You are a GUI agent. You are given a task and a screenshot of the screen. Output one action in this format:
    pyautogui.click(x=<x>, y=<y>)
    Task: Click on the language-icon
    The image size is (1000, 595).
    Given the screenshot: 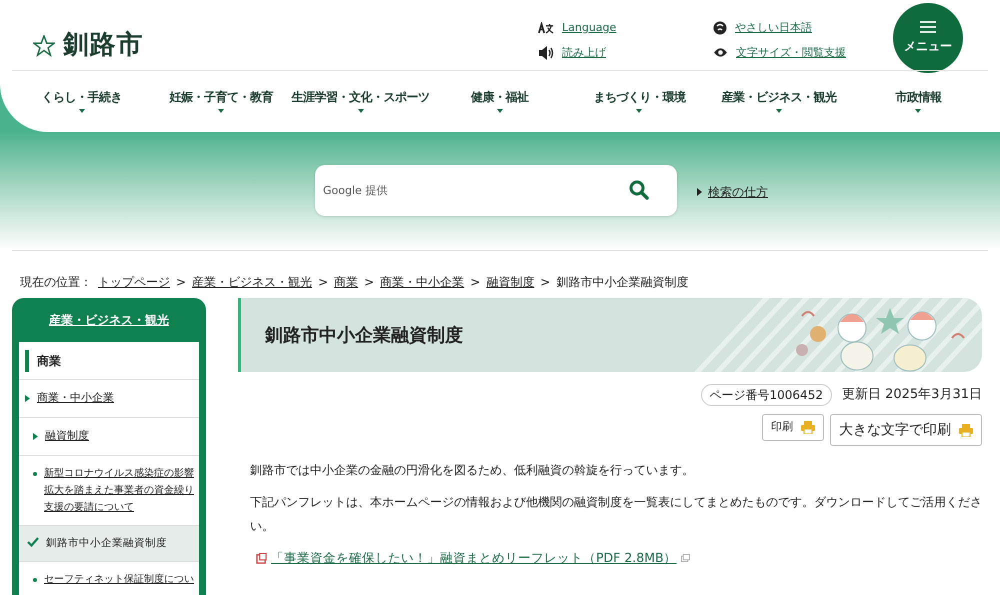 What is the action you would take?
    pyautogui.click(x=546, y=28)
    